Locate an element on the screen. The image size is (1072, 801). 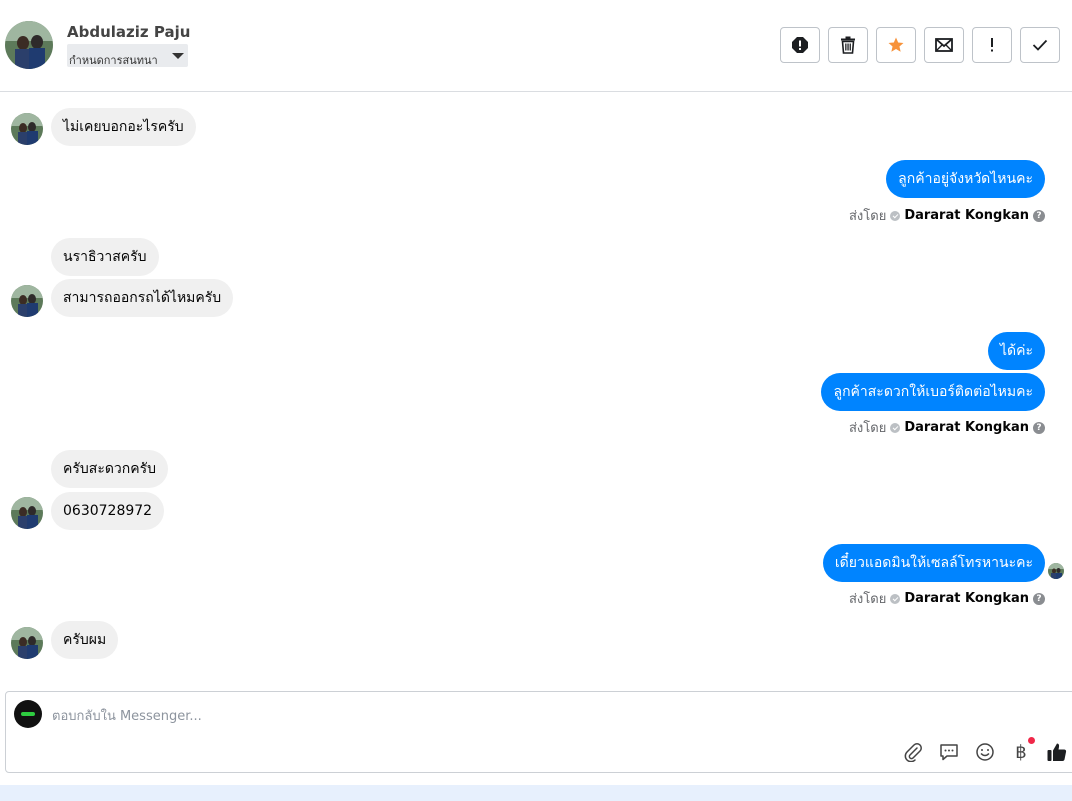
mark-done-button is located at coordinates (1040, 45).